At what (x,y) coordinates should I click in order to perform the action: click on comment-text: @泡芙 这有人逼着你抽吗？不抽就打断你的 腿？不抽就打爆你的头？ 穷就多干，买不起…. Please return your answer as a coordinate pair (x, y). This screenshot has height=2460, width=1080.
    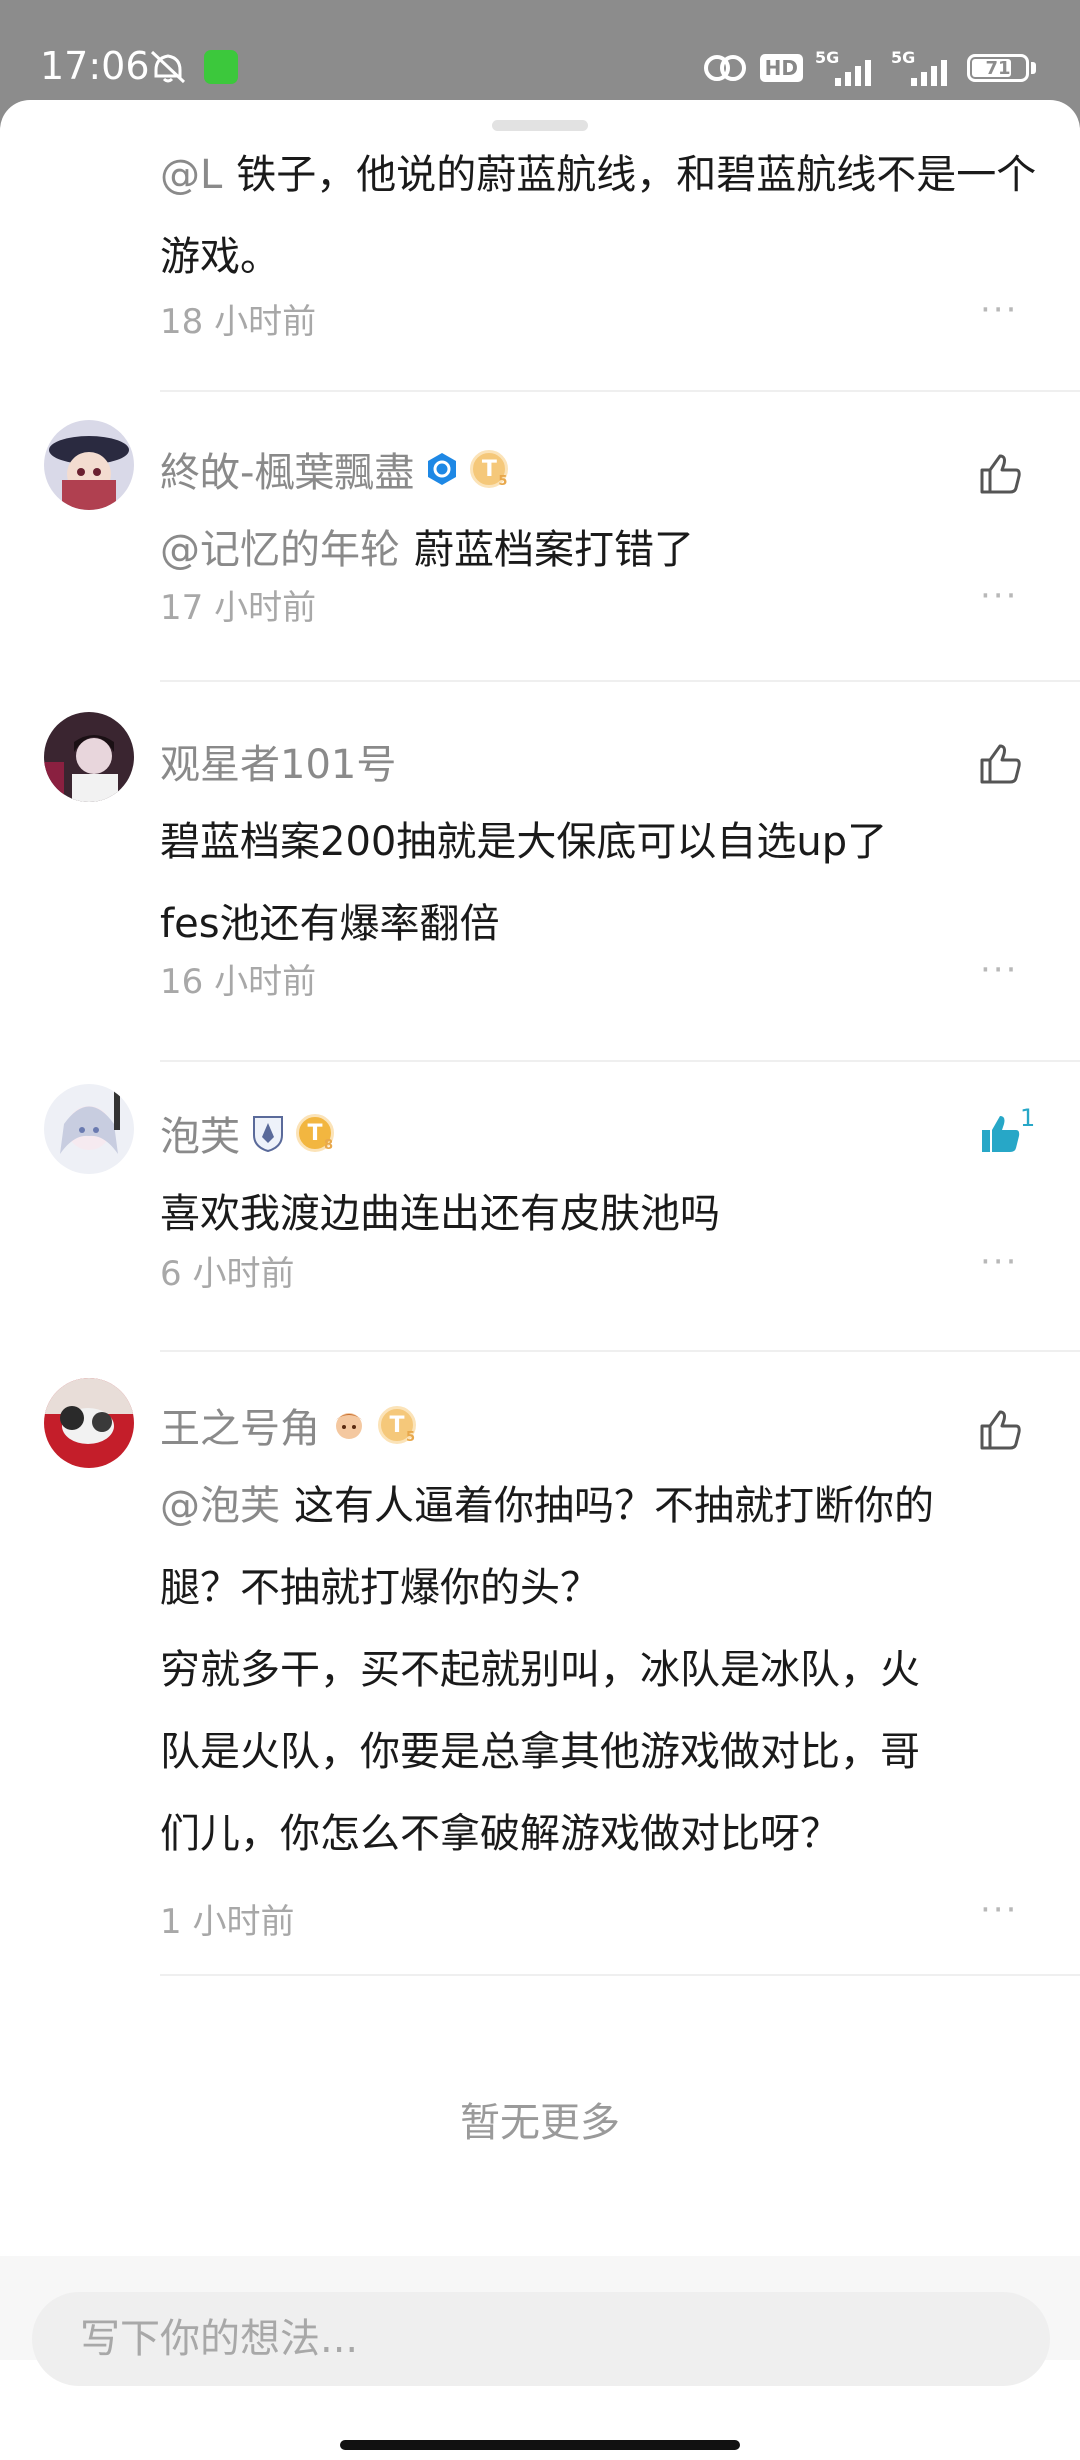
    Looking at the image, I should click on (547, 1670).